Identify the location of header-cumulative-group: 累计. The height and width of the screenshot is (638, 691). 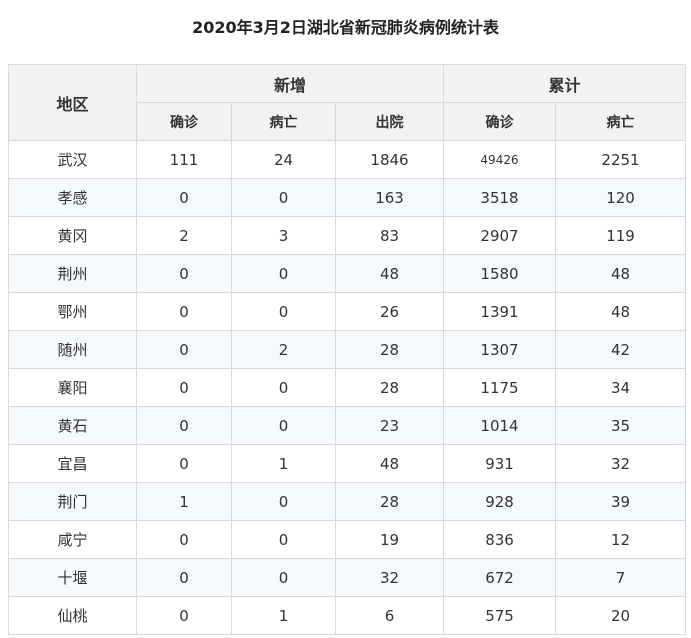
(565, 83).